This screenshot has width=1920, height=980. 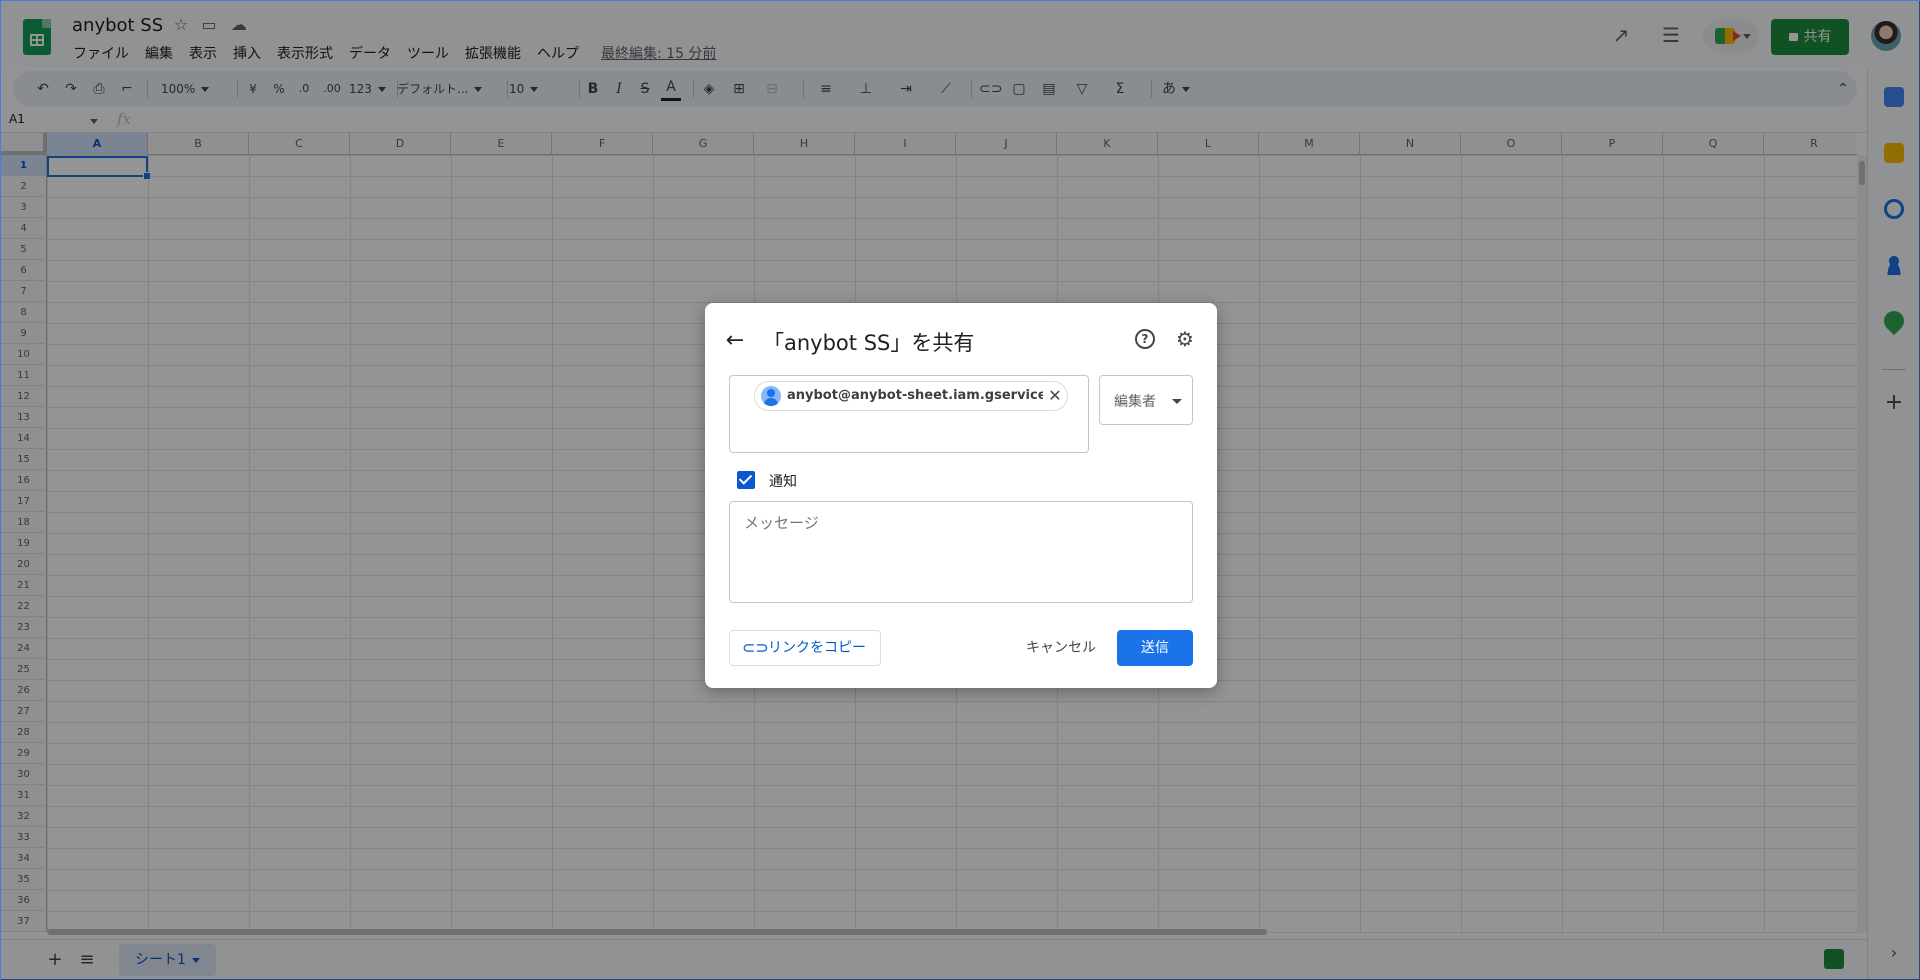 I want to click on role-value: 編集者, so click(x=1135, y=402).